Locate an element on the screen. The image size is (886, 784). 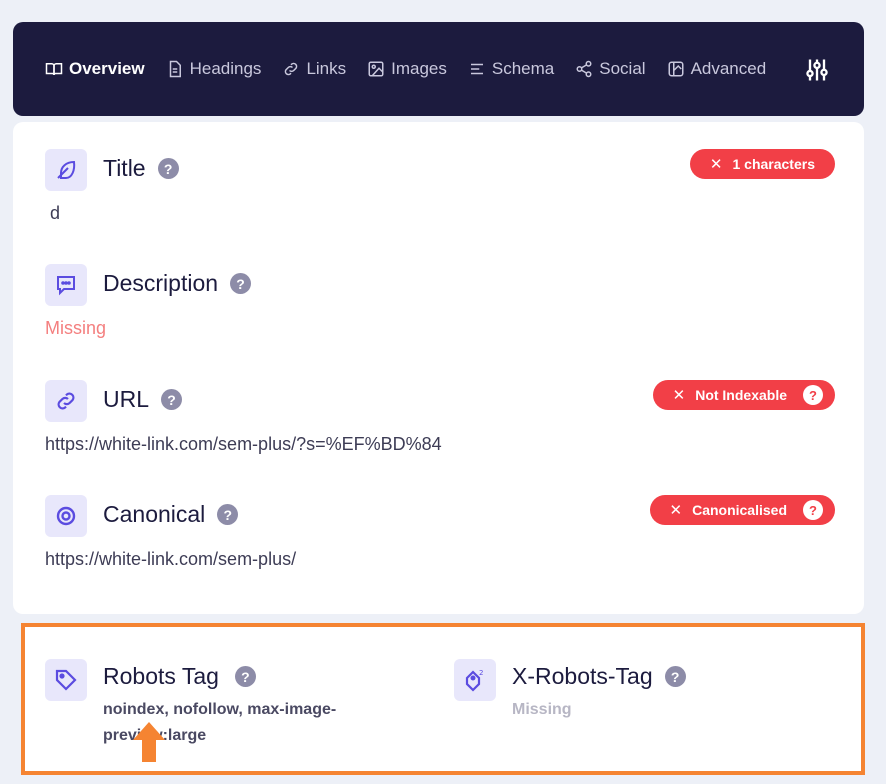
sliders-icon is located at coordinates (817, 70).